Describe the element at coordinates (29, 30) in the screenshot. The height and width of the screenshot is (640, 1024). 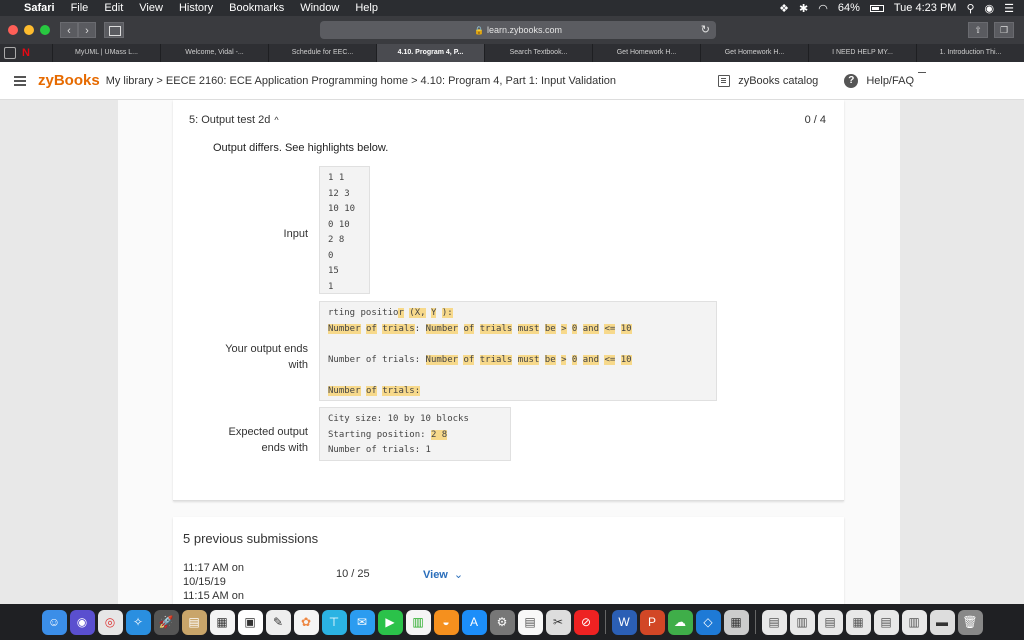
I see `minimize-window-button` at that location.